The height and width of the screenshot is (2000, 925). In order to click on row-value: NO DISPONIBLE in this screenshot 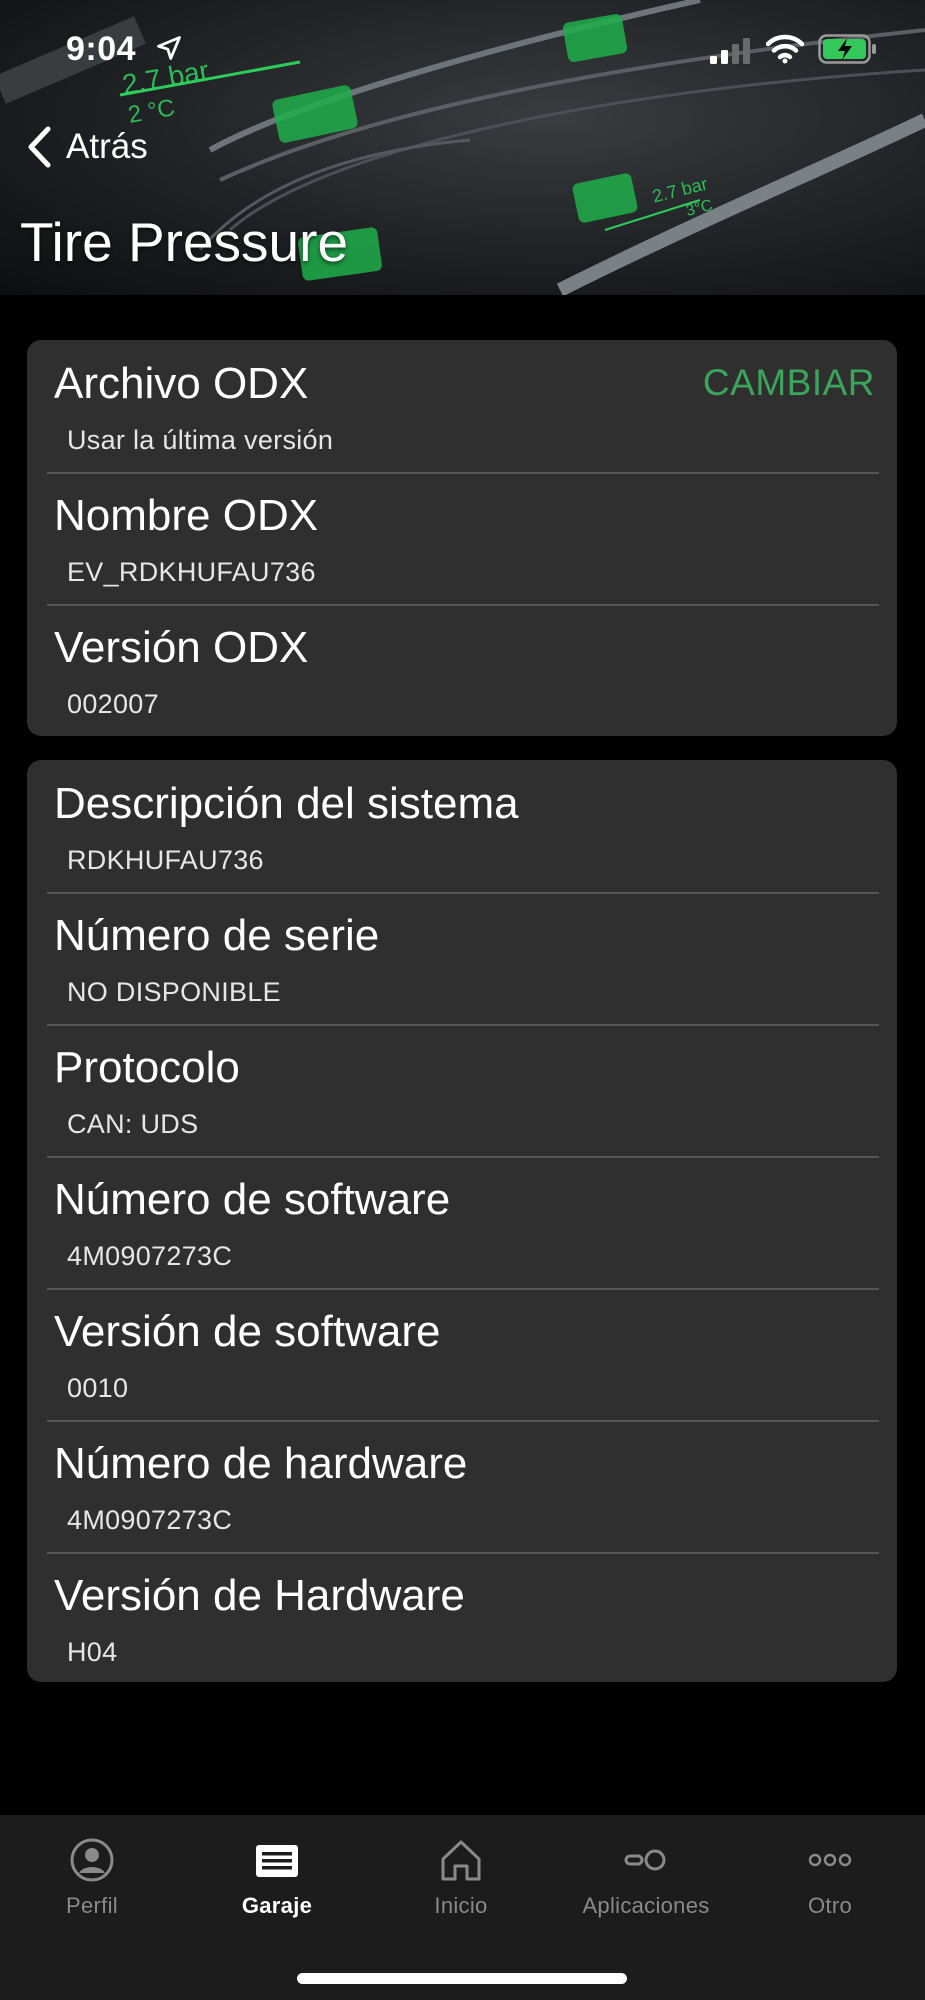, I will do `click(174, 992)`.